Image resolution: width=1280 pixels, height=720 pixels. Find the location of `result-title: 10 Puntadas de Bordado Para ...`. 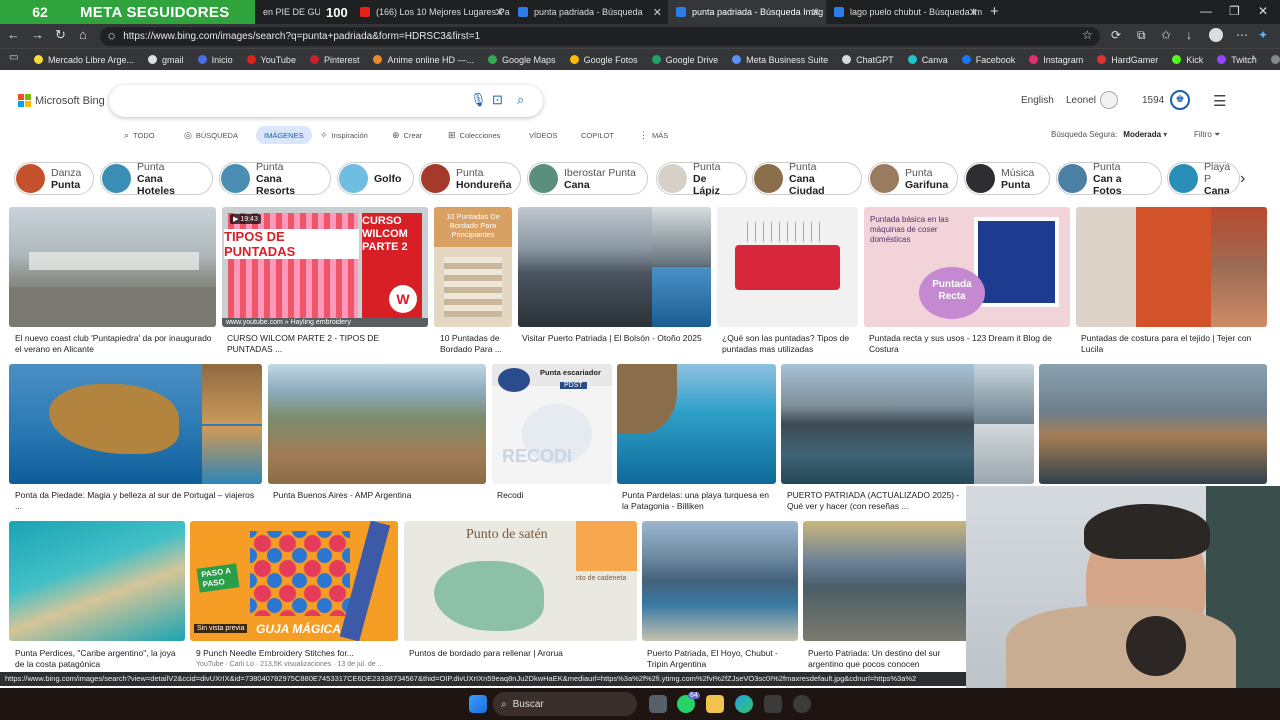

result-title: 10 Puntadas de Bordado Para ... is located at coordinates (477, 344).